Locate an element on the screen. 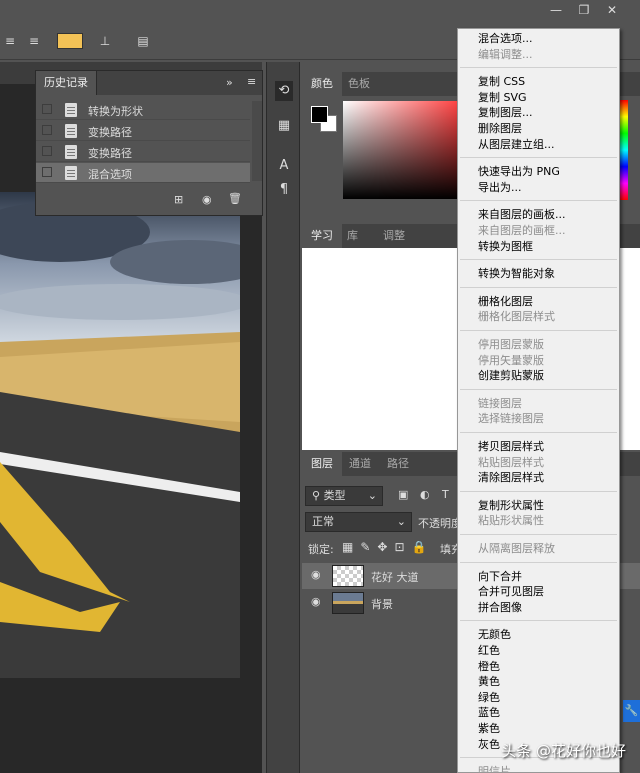  history-item-selected: 混合选项 is located at coordinates (143, 173).